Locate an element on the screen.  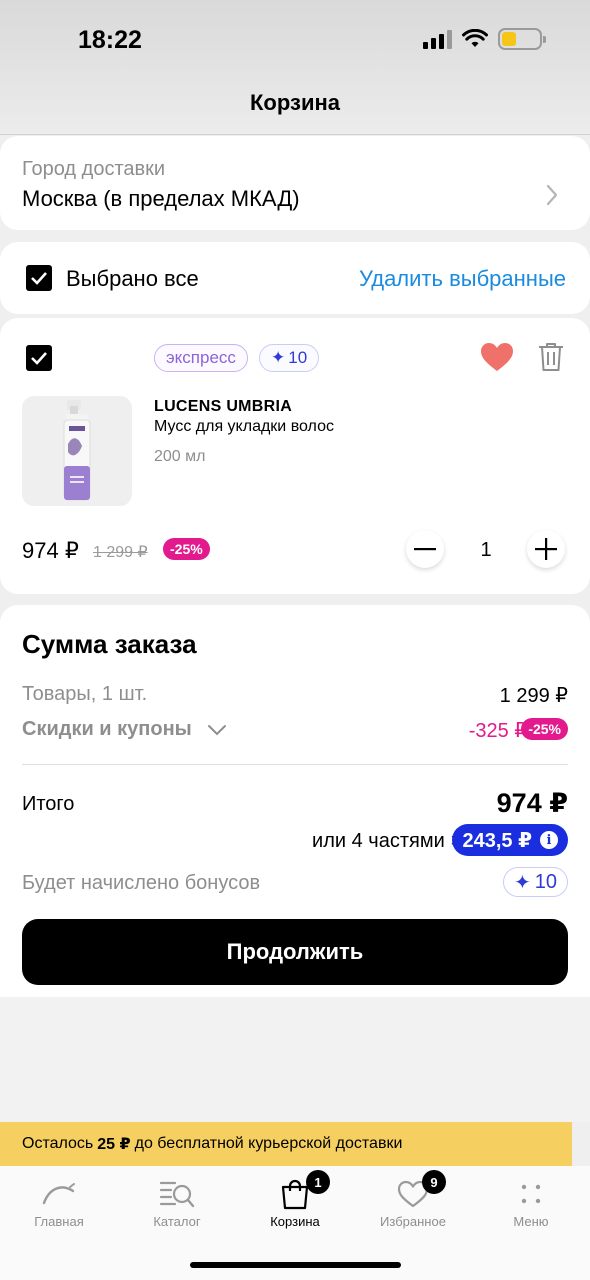
signal-icon is located at coordinates (437, 39).